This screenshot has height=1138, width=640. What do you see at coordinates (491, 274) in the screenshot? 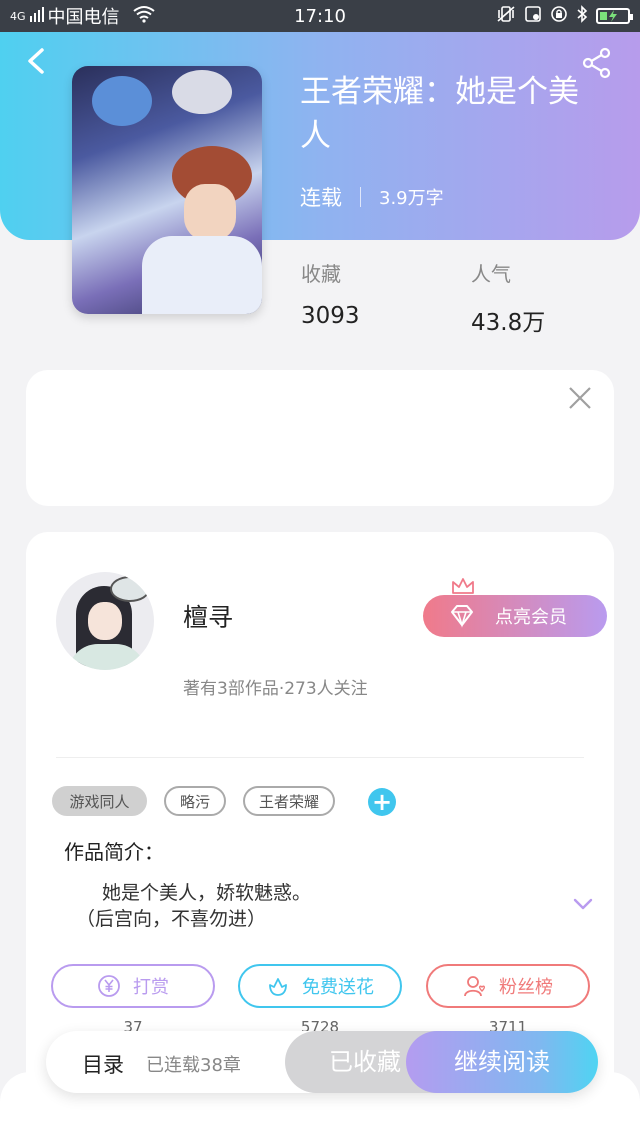
I see `stat-label: 人气` at bounding box center [491, 274].